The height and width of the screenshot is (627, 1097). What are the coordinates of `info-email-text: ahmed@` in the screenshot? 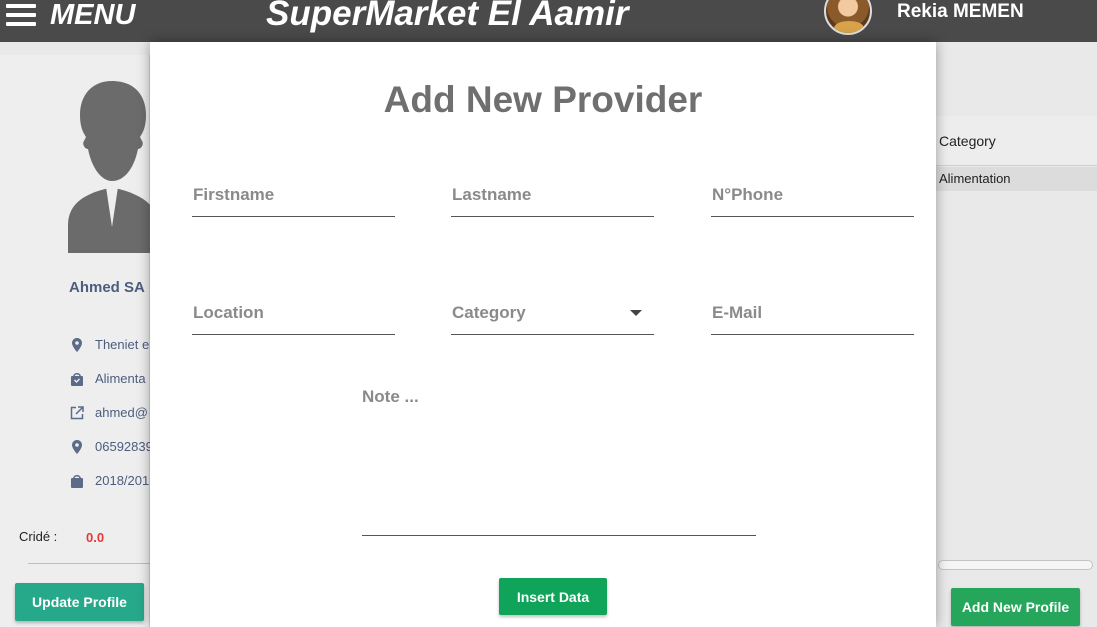 It's located at (121, 412).